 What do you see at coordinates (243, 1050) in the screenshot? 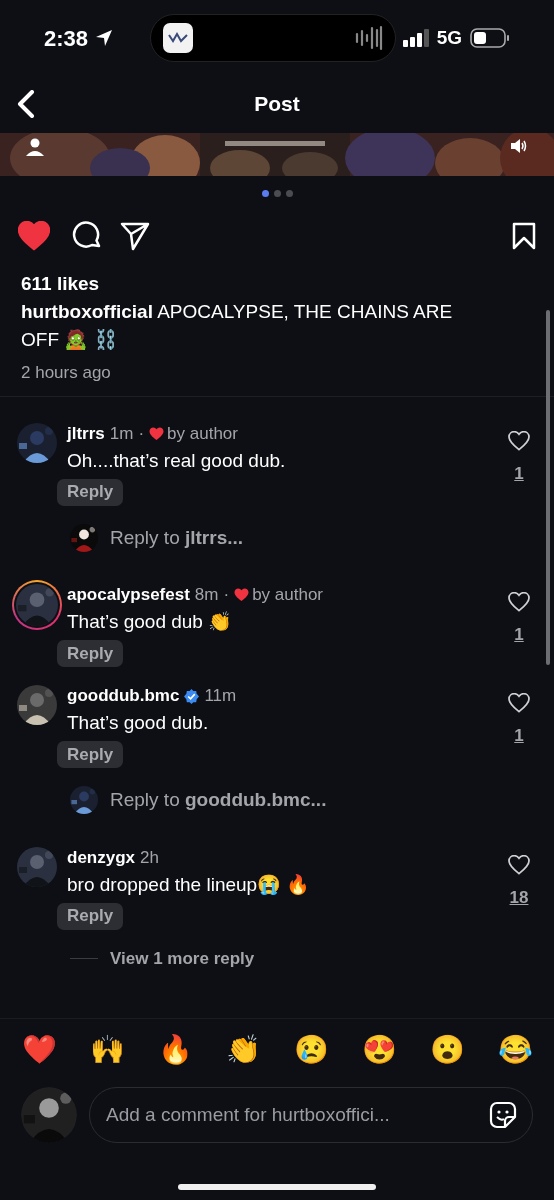
I see `emoji-reaction: 👏` at bounding box center [243, 1050].